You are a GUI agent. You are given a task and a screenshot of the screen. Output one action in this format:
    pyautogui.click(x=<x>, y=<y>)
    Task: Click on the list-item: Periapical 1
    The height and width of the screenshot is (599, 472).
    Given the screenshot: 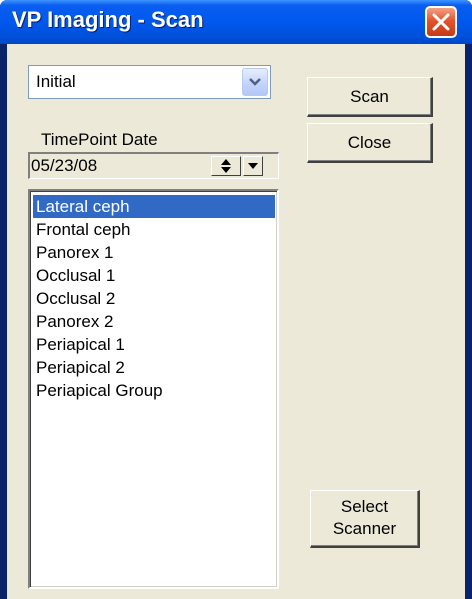 What is the action you would take?
    pyautogui.click(x=154, y=344)
    